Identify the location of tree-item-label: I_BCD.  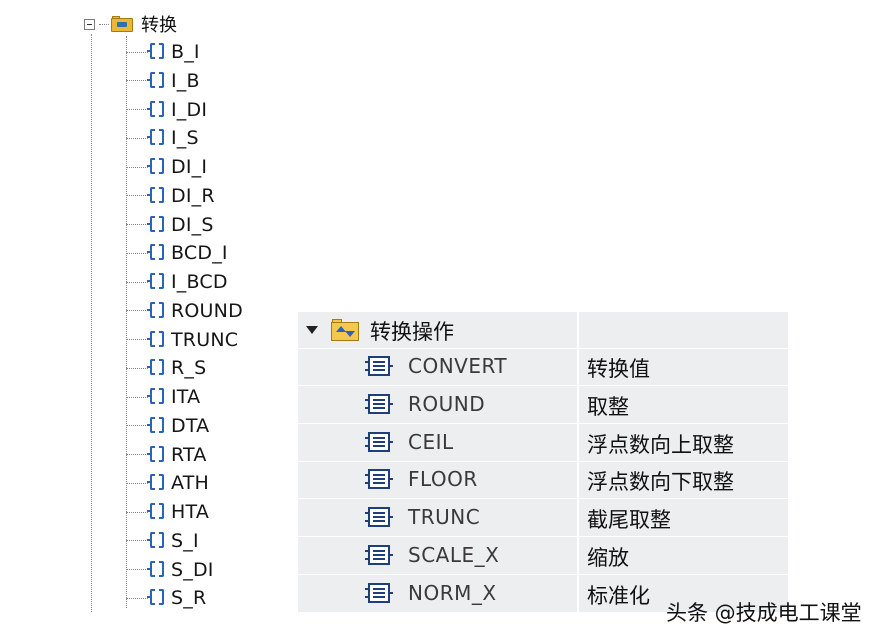
(199, 282).